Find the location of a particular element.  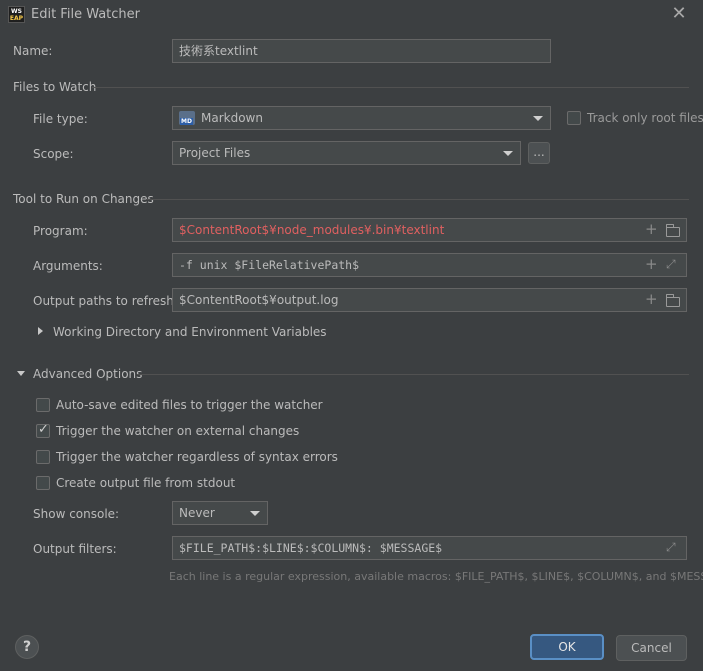

name-label: Name: is located at coordinates (33, 51).